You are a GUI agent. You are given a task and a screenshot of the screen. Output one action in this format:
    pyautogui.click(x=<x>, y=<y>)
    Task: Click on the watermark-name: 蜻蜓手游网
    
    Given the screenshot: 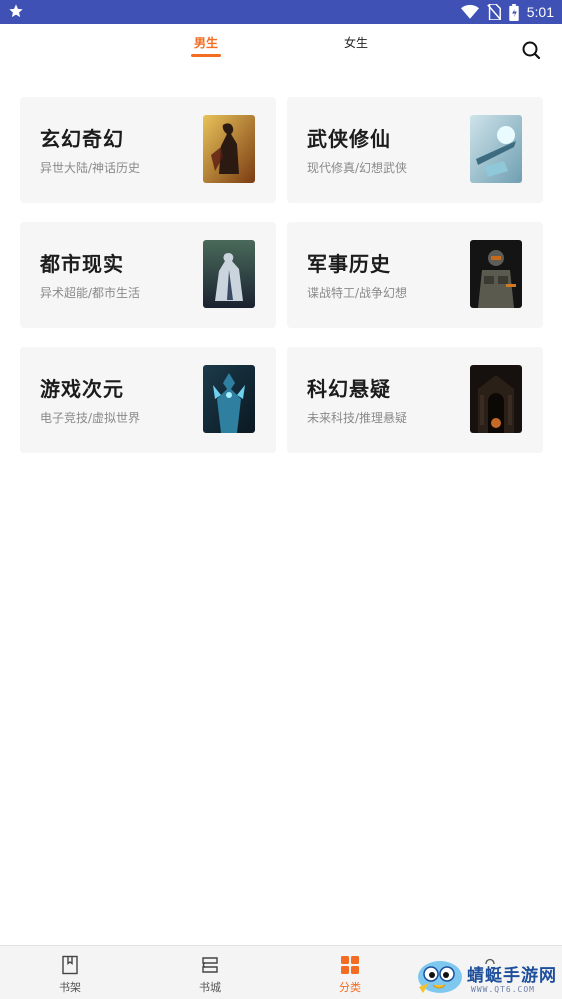 What is the action you would take?
    pyautogui.click(x=512, y=976)
    